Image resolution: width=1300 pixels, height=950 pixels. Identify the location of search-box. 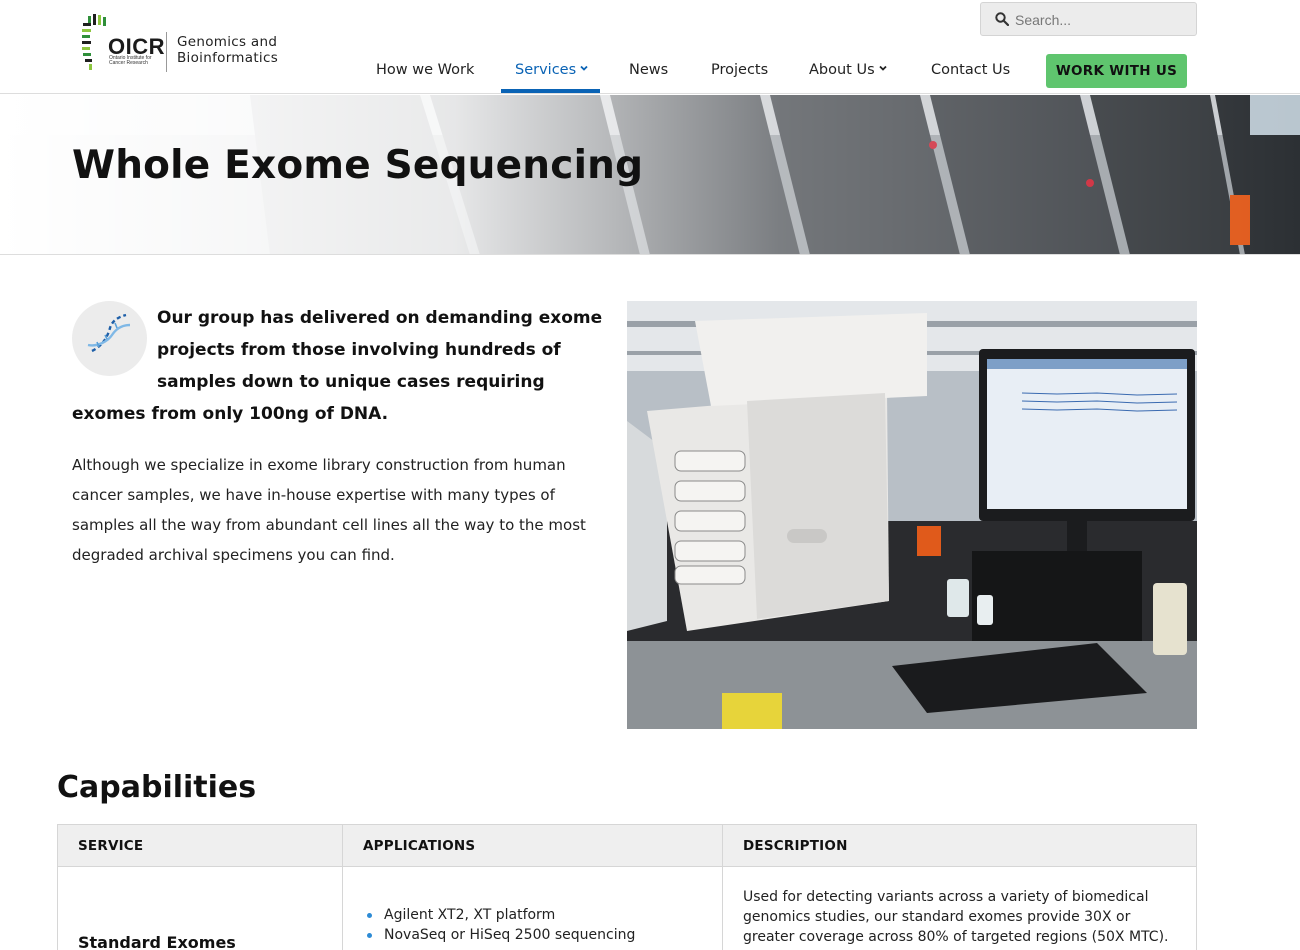
(1088, 19).